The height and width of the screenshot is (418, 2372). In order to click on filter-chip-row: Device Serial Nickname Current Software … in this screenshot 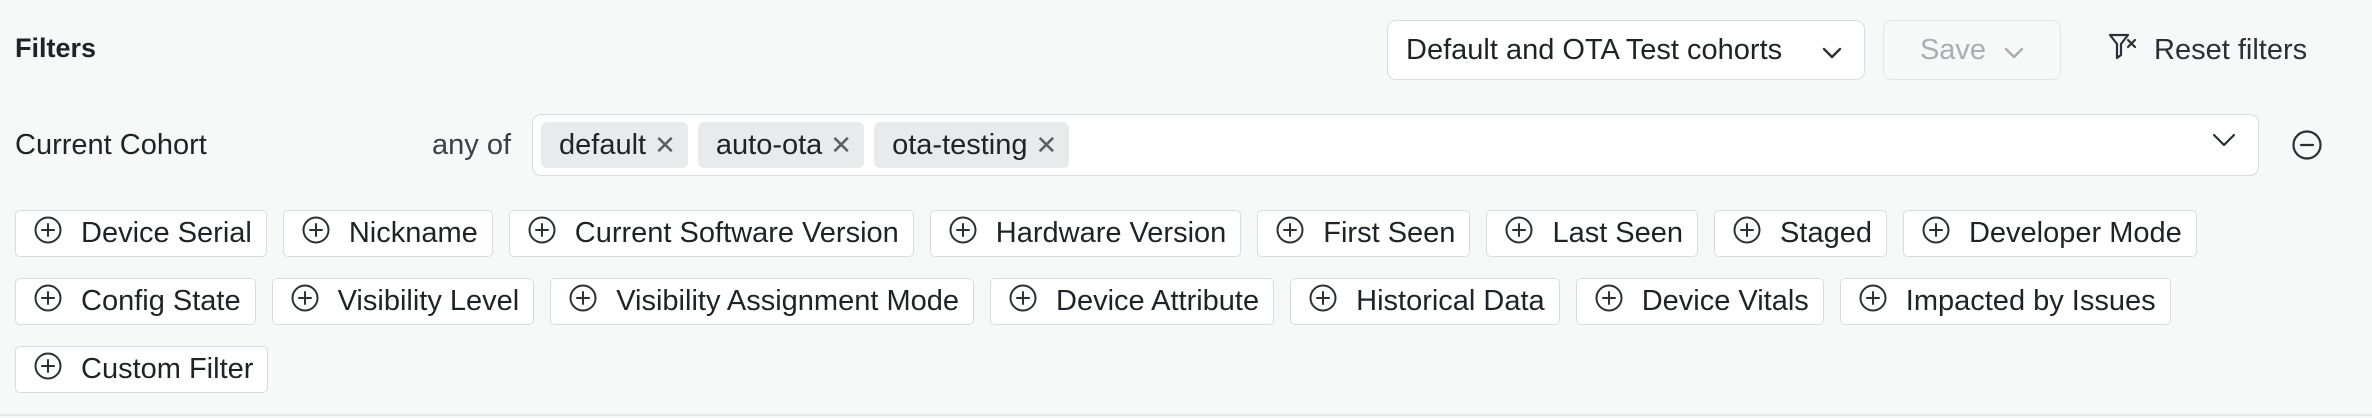, I will do `click(1106, 233)`.